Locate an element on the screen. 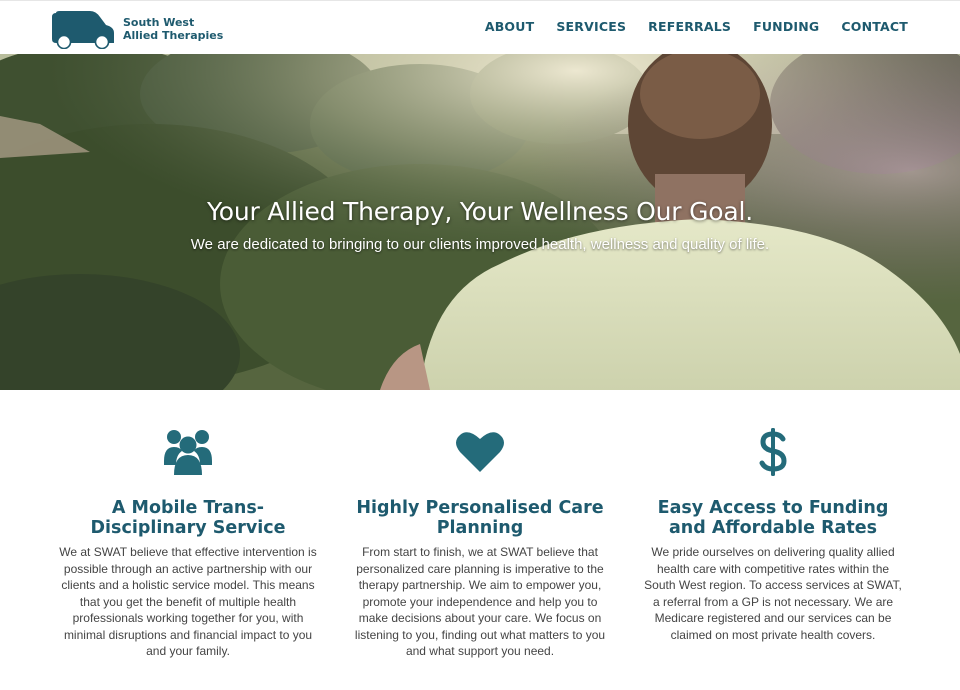  nav-referrals: REFERRALS is located at coordinates (689, 26).